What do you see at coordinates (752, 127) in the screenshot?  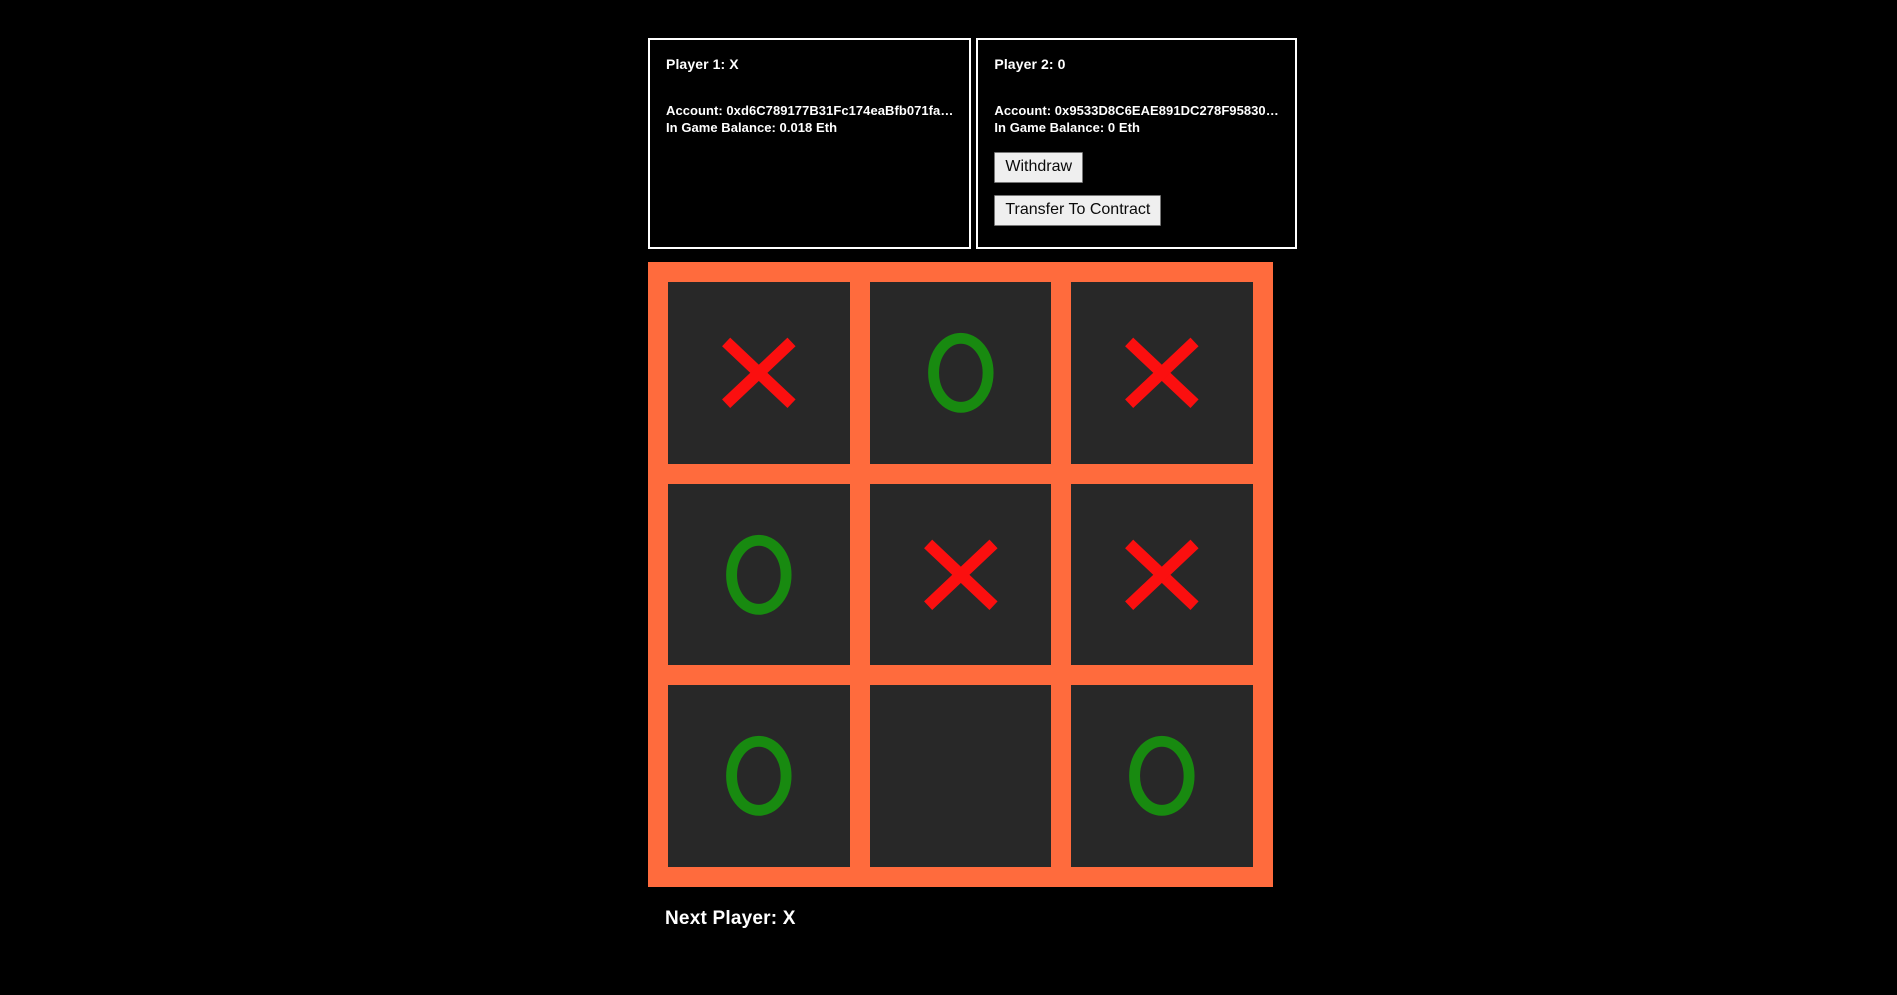 I see `player-1-balance: In Game Balance: 0.018 Eth` at bounding box center [752, 127].